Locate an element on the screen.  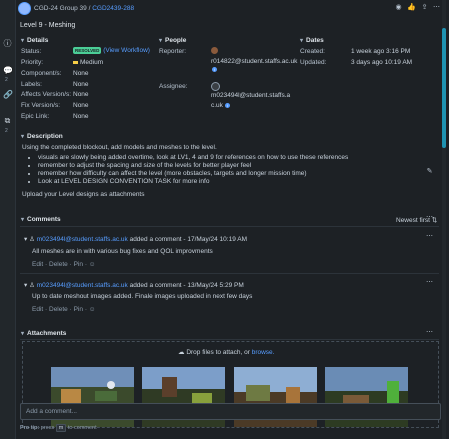
pro-tip: Pro tip: press m to comment is located at coordinates (58, 428).